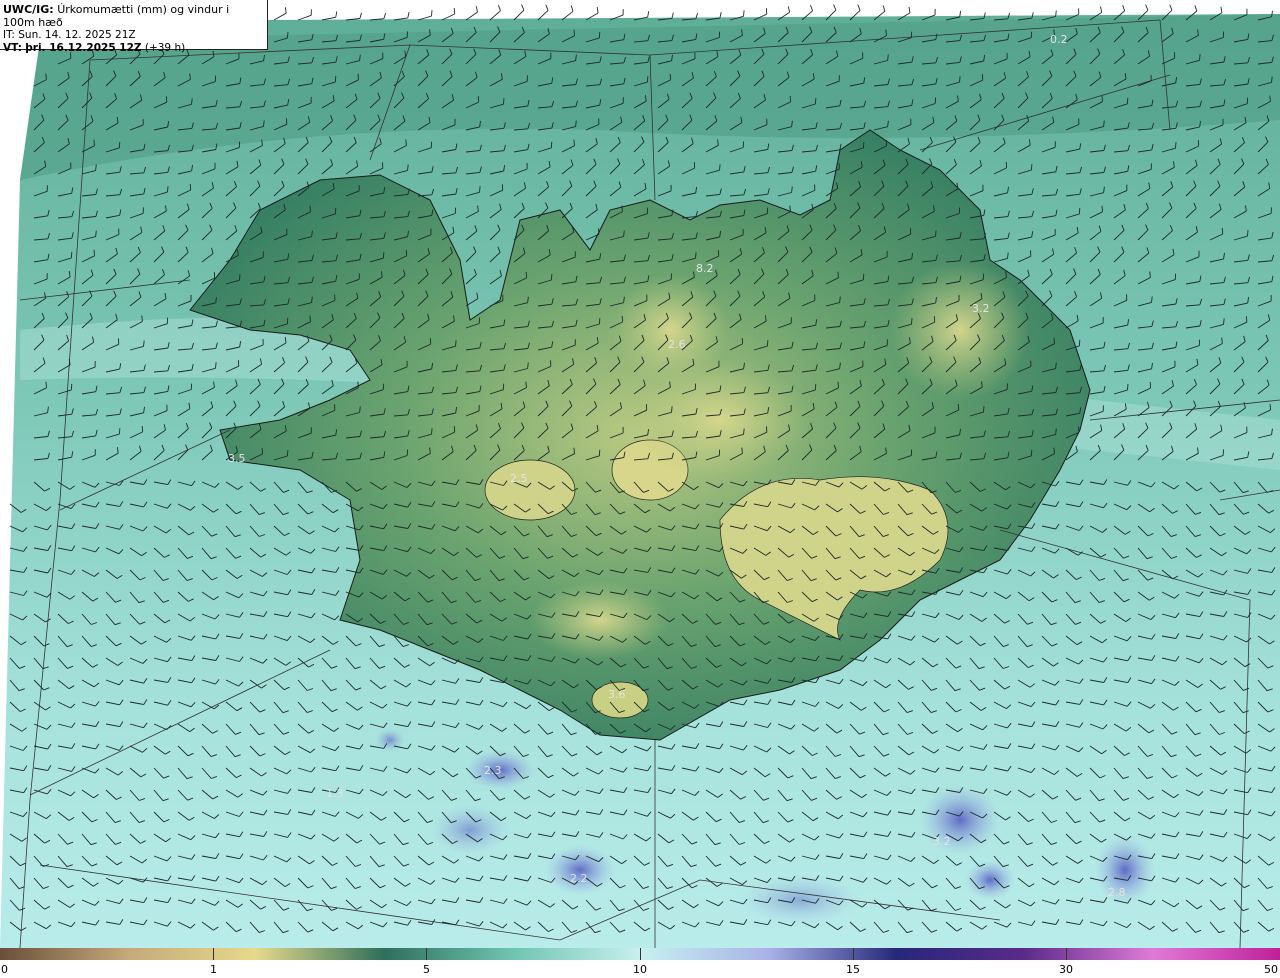 The image size is (1280, 978). Describe the element at coordinates (705, 268) in the screenshot. I see `map-value-label: 8.2` at that location.